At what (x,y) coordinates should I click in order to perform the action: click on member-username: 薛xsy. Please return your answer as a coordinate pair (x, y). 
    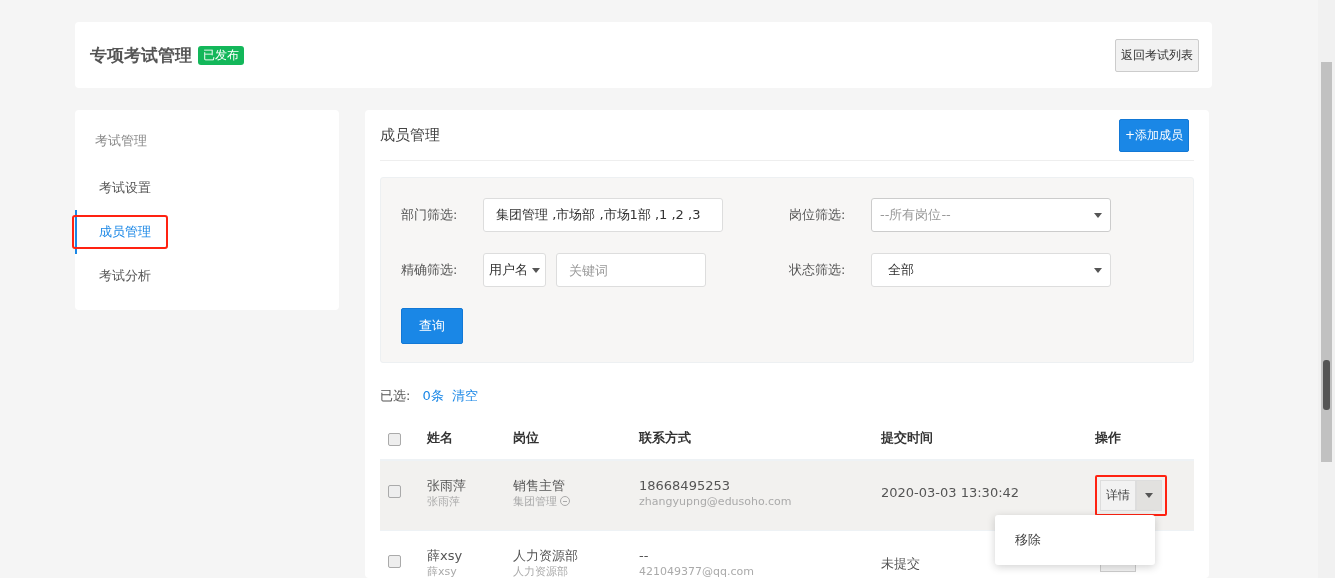
    Looking at the image, I should click on (442, 571).